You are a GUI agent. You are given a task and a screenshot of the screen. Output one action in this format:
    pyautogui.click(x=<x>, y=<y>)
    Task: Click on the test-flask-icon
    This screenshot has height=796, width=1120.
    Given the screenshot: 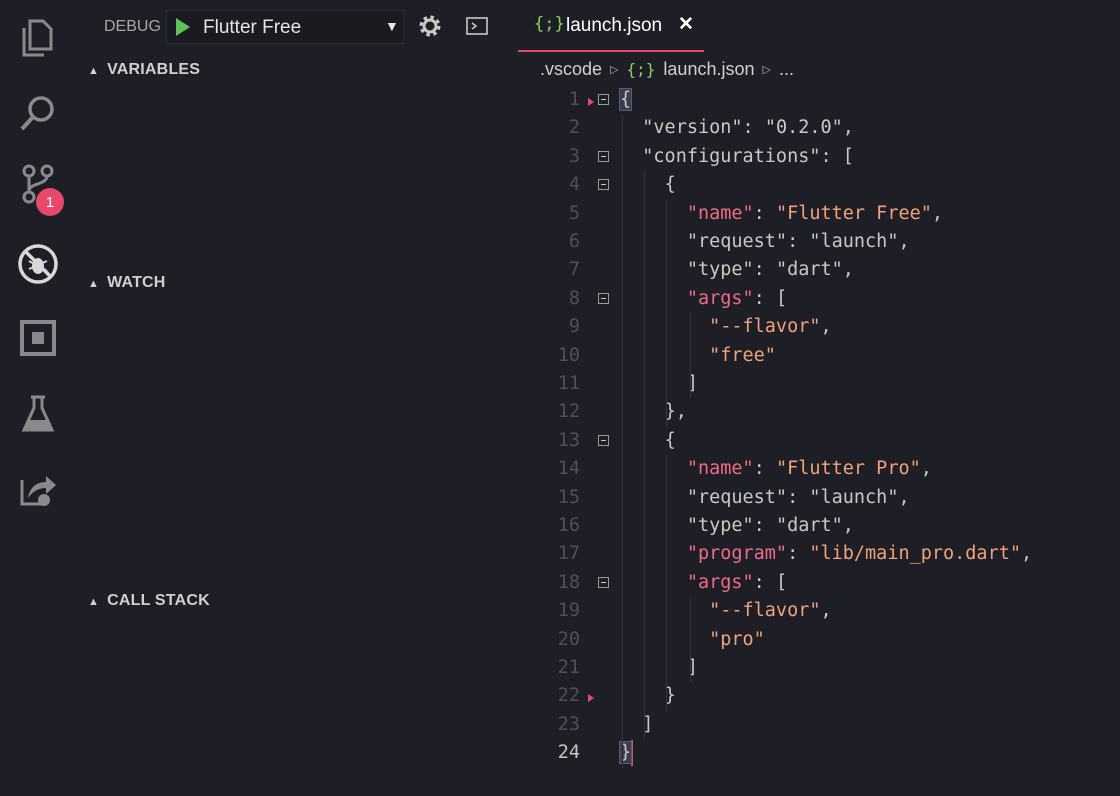 What is the action you would take?
    pyautogui.click(x=38, y=414)
    